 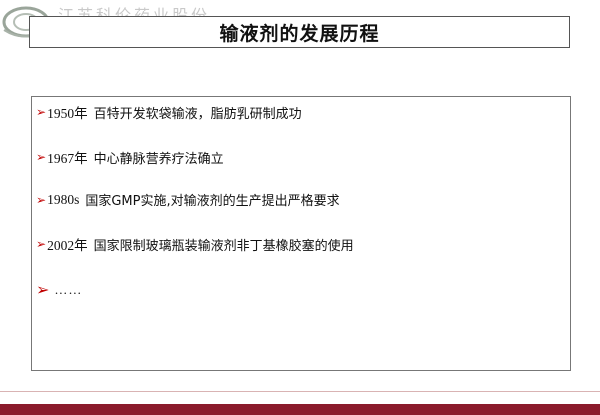 I want to click on list-item: ➢ 1950年 百特开发软袋输液，脂肪乳研制成功, so click(x=169, y=112).